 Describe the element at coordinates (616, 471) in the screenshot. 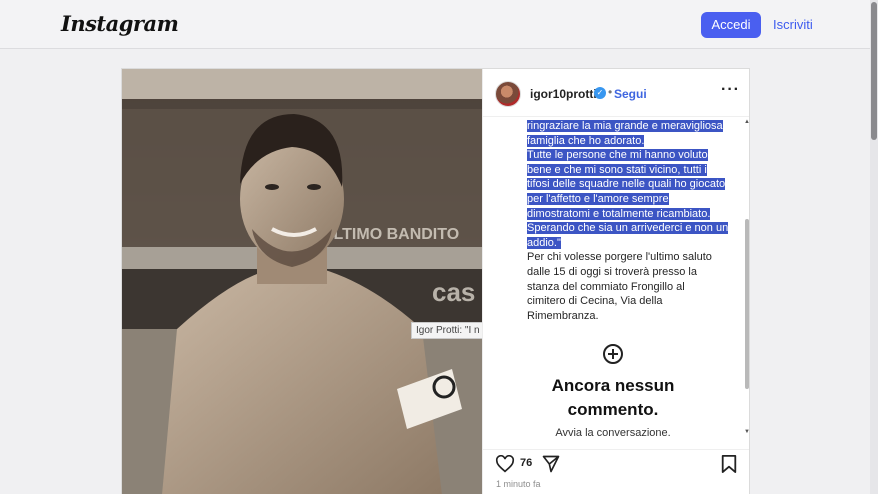

I see `post-actions: 76 1 minuto fa` at that location.